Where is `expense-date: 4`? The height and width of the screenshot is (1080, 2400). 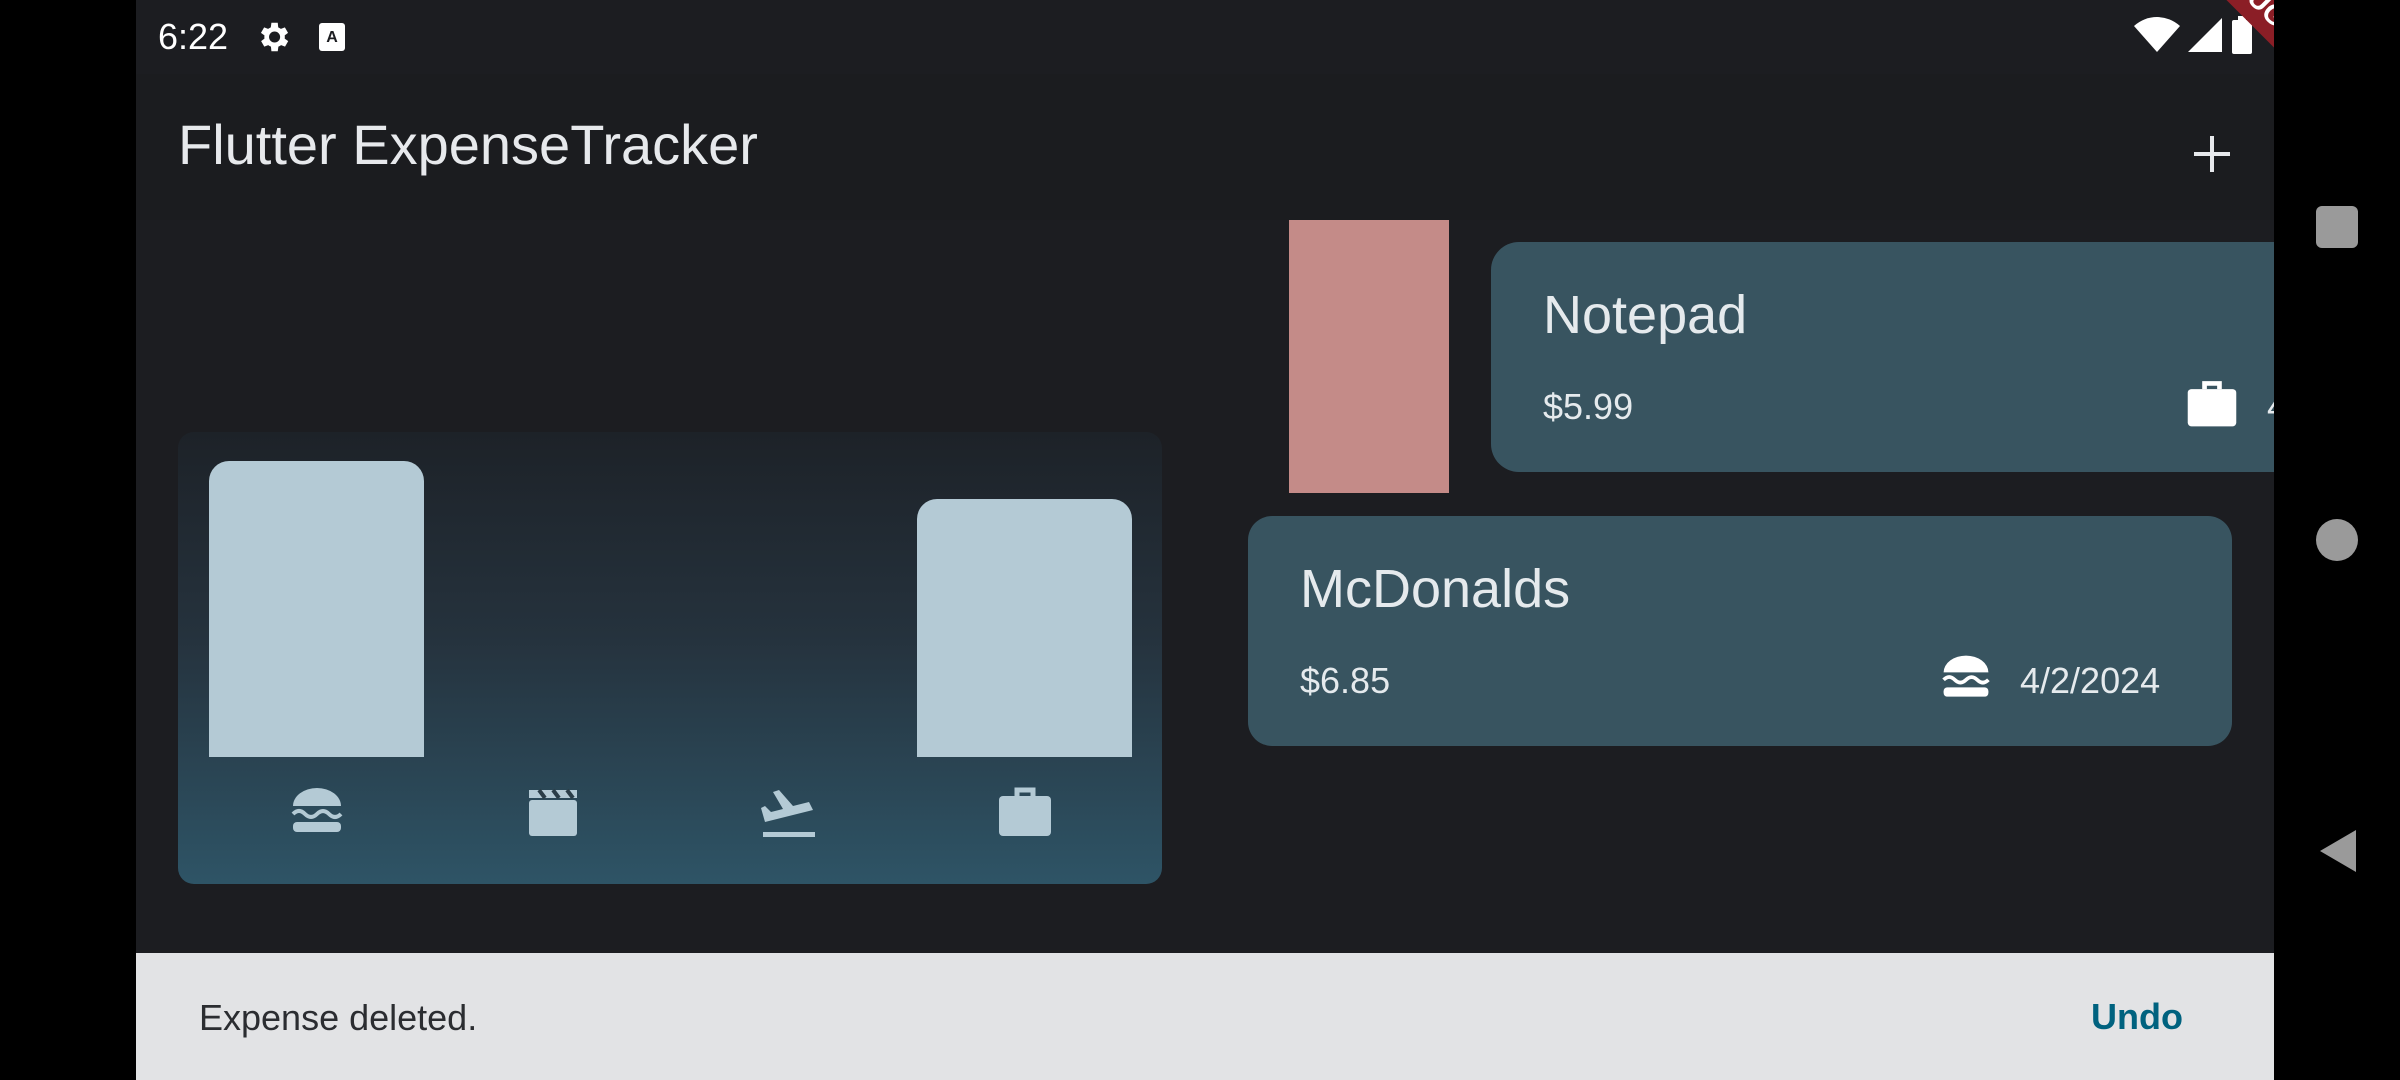
expense-date: 4 is located at coordinates (2270, 407).